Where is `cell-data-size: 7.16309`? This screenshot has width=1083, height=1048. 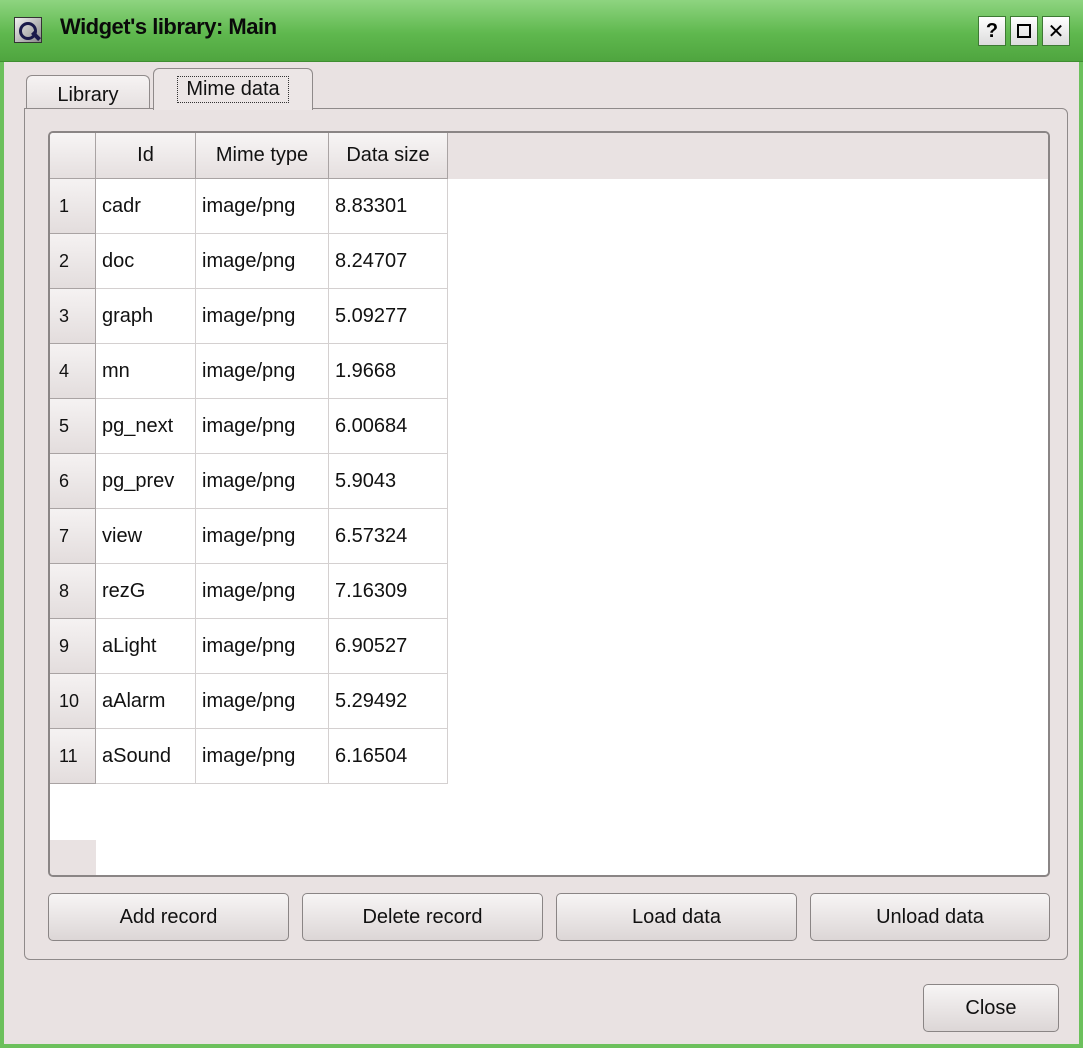
cell-data-size: 7.16309 is located at coordinates (388, 591).